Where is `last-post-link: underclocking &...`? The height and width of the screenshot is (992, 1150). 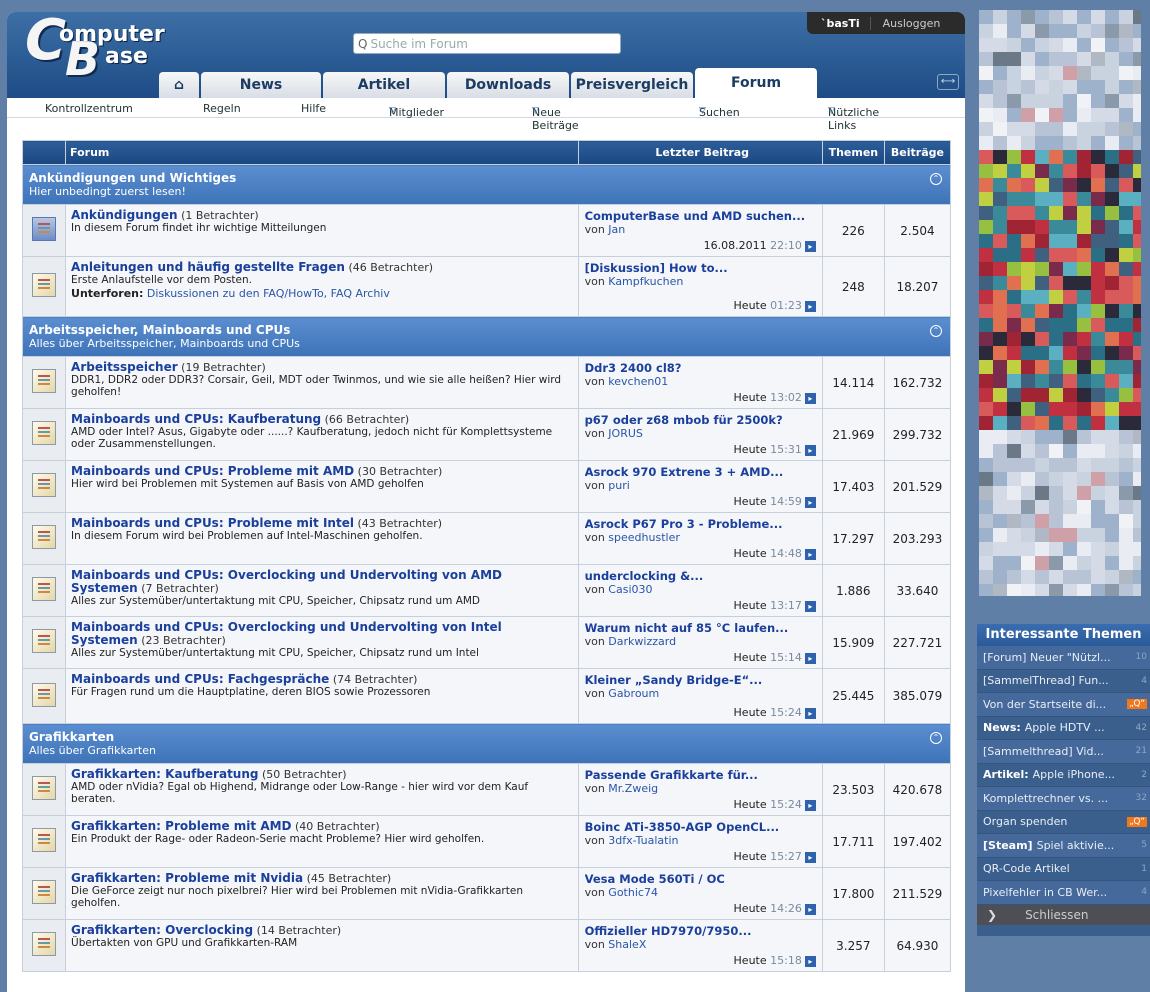 last-post-link: underclocking &... is located at coordinates (700, 576).